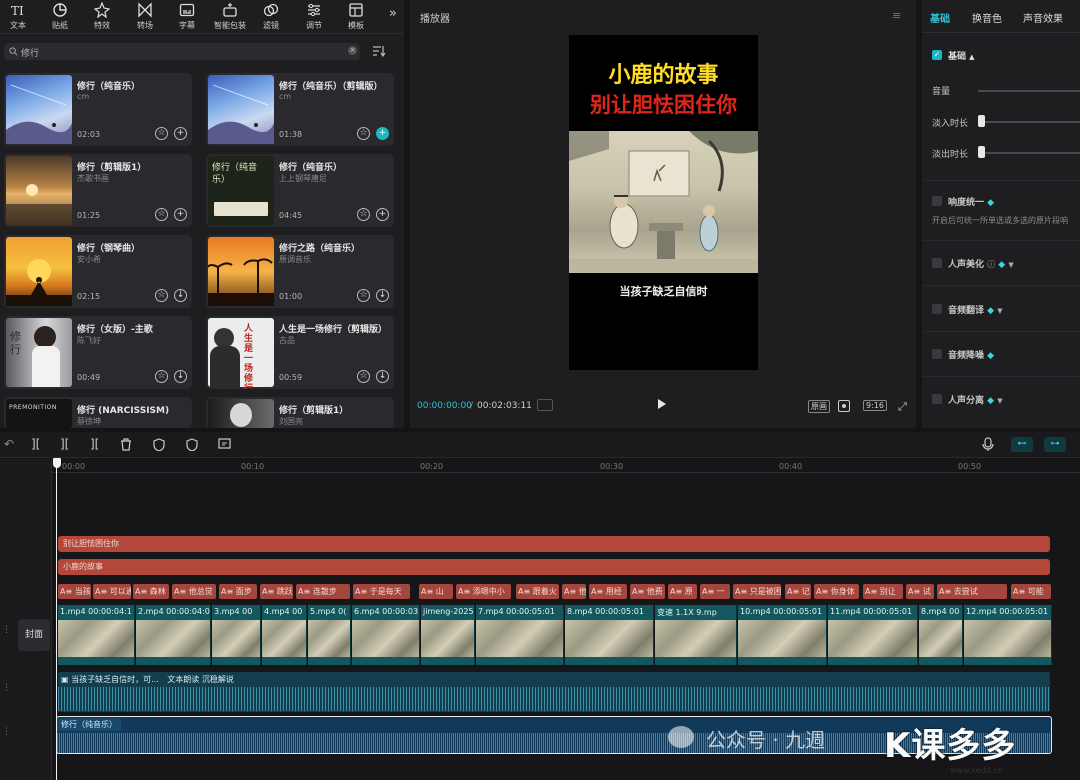 Image resolution: width=1080 pixels, height=780 pixels. Describe the element at coordinates (981, 263) in the screenshot. I see `vocal-enhance-section: 人声美化 ⓘ ◆ ▼` at that location.